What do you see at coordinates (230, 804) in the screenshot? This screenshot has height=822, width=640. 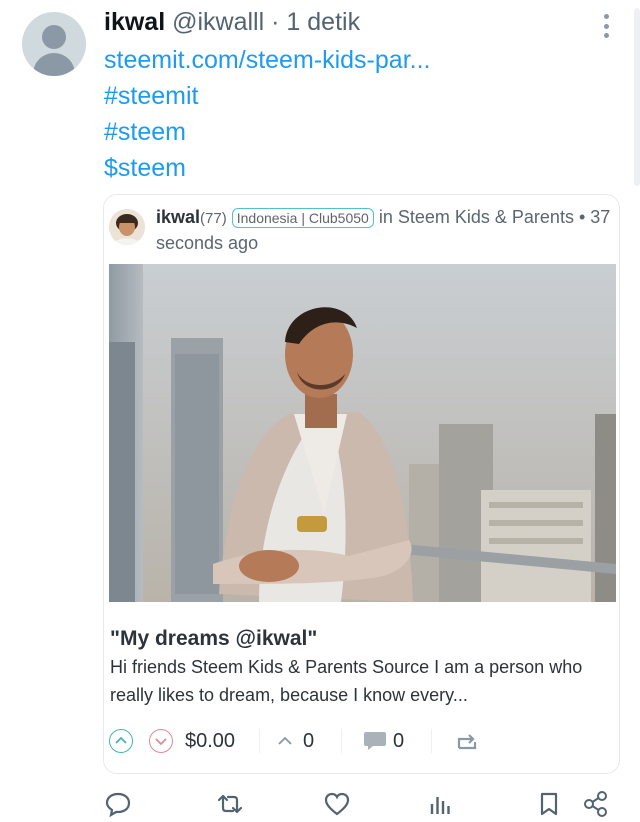 I see `retweet-icon` at bounding box center [230, 804].